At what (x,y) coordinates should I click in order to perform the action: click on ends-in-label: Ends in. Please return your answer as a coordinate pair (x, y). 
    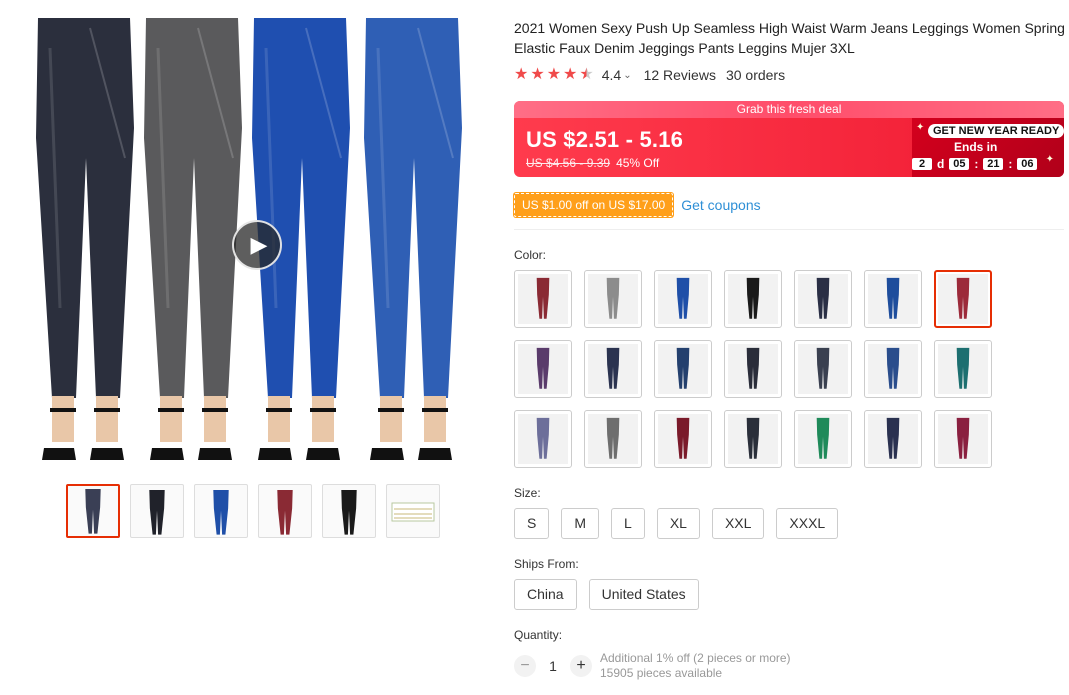
    Looking at the image, I should click on (976, 147).